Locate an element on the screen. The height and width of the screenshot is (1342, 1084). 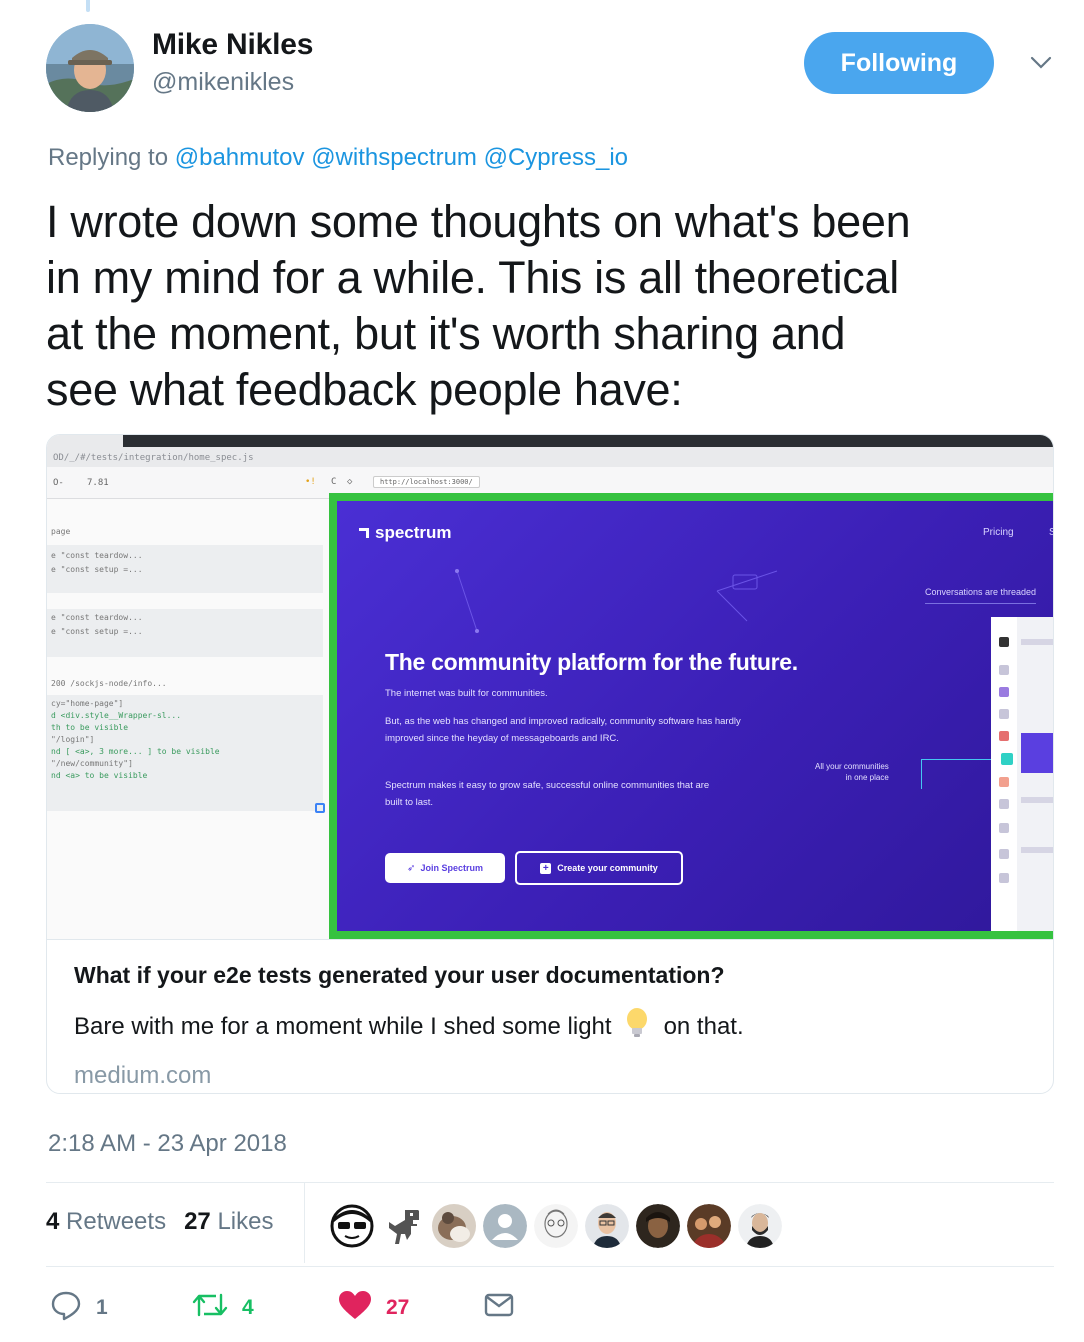
mockup-sidebar is located at coordinates (1004, 774).